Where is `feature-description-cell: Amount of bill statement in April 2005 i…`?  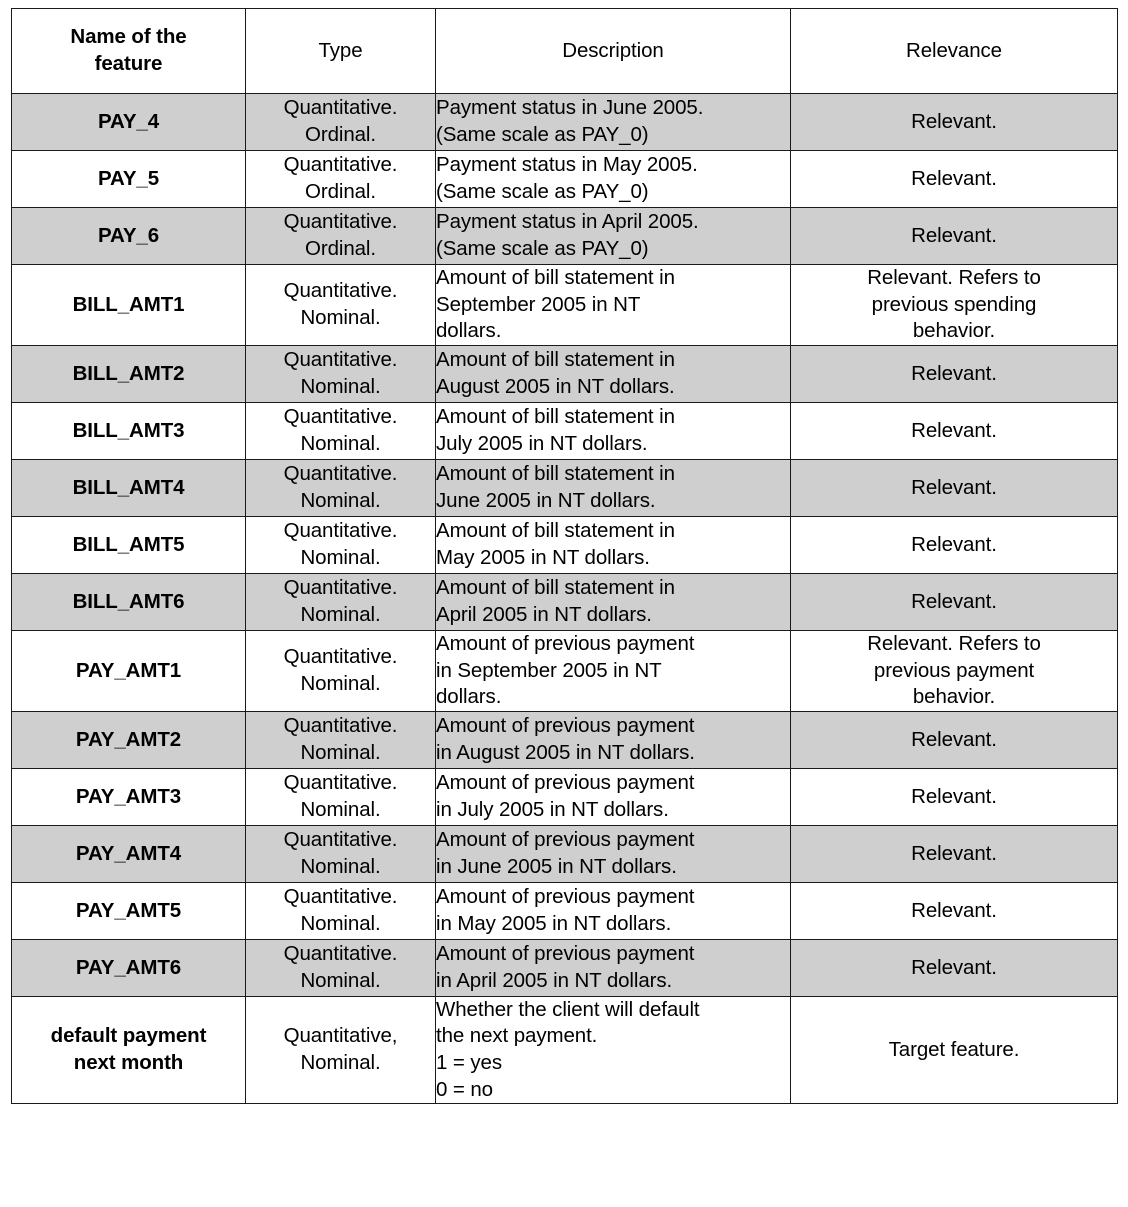 feature-description-cell: Amount of bill statement in April 2005 i… is located at coordinates (613, 601).